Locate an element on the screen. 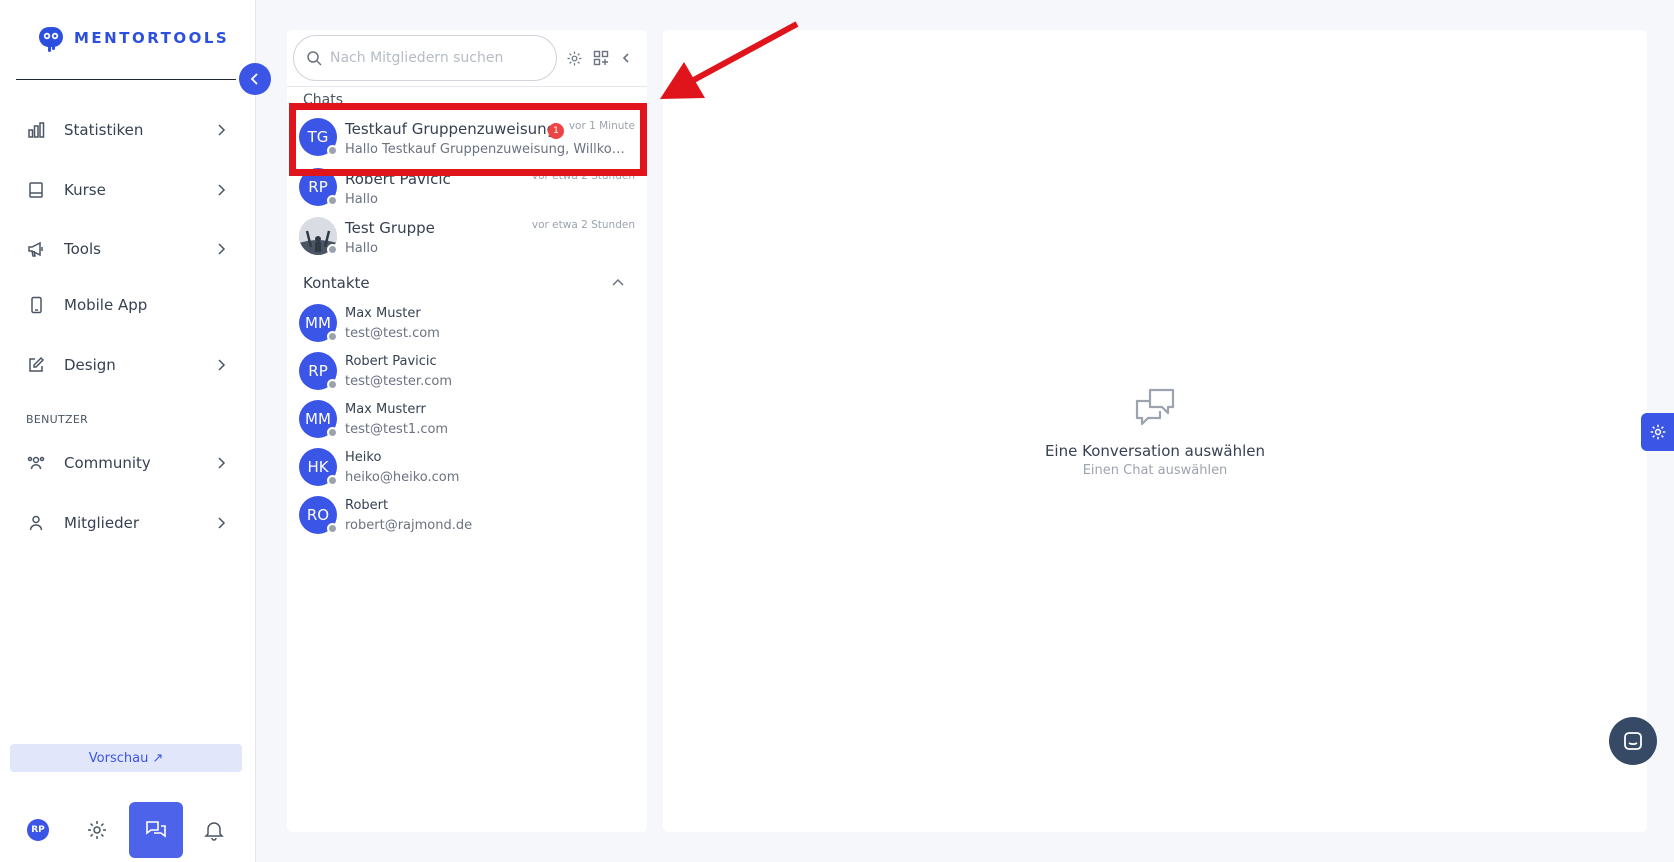 Image resolution: width=1674 pixels, height=862 pixels. sidebar-item-statistiken: Statistiken is located at coordinates (127, 130).